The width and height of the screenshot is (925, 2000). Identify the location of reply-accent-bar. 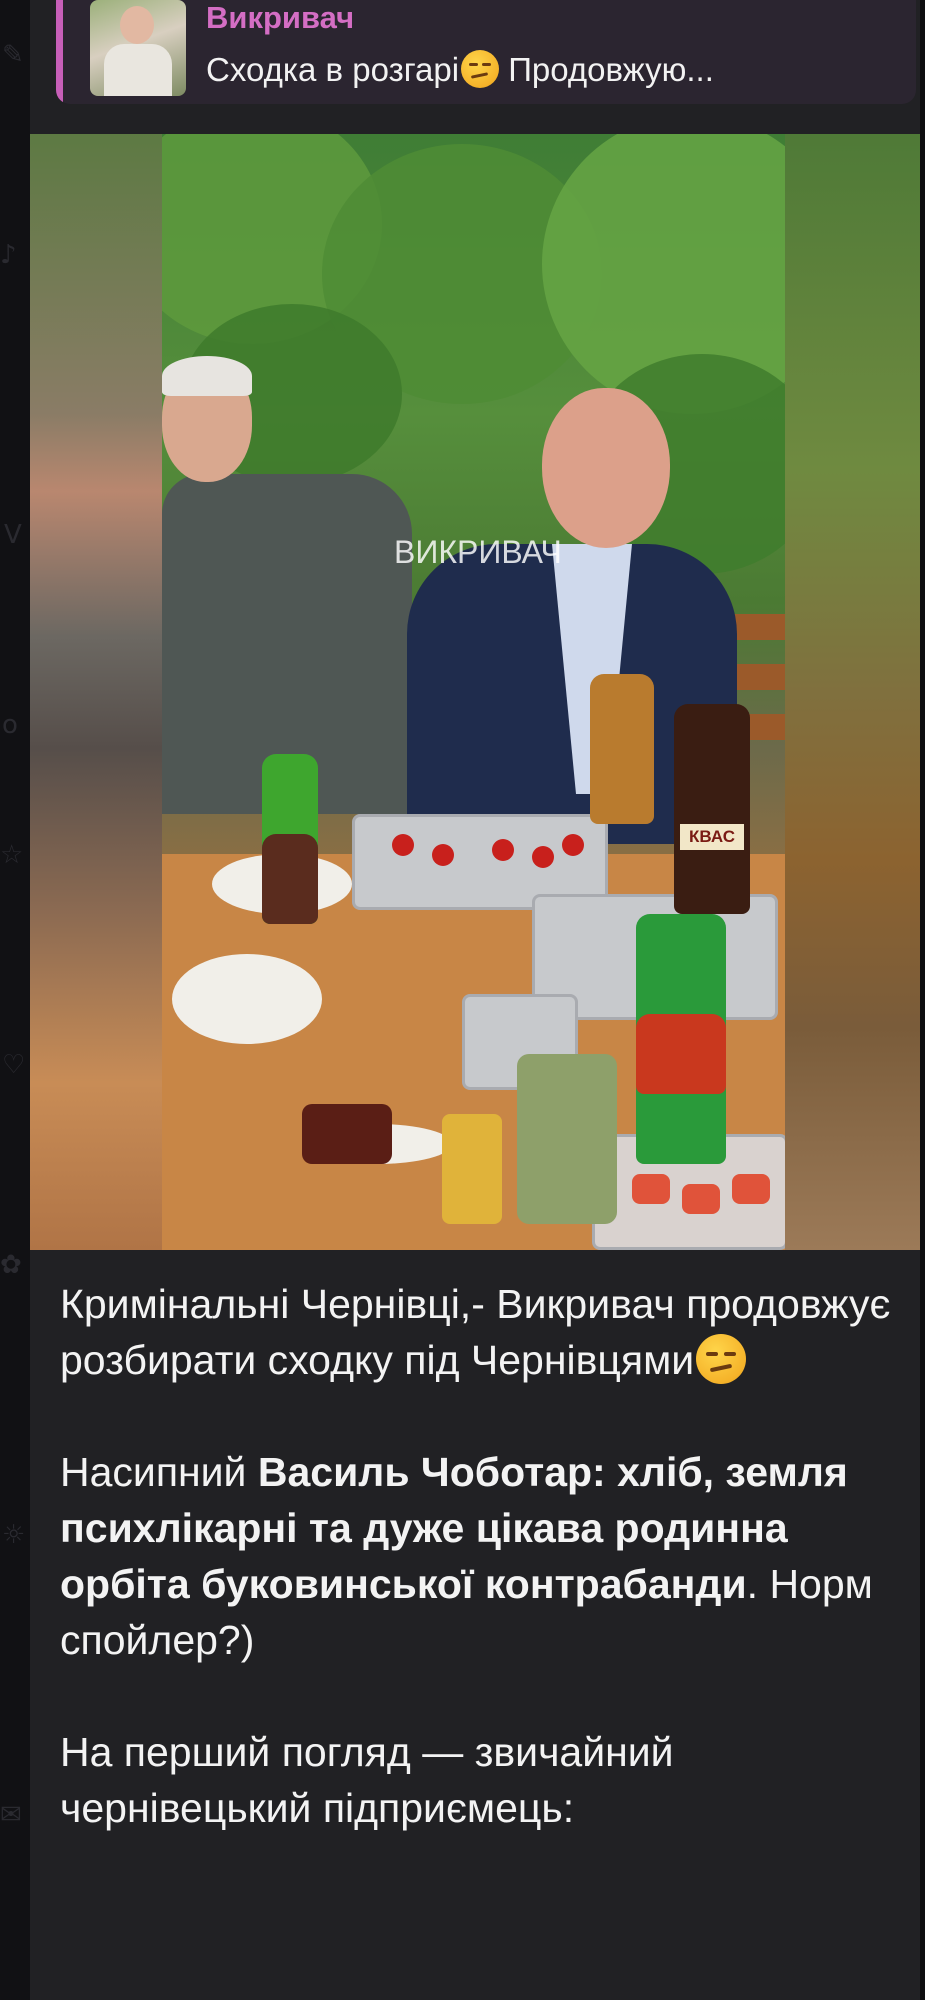
(59, 52).